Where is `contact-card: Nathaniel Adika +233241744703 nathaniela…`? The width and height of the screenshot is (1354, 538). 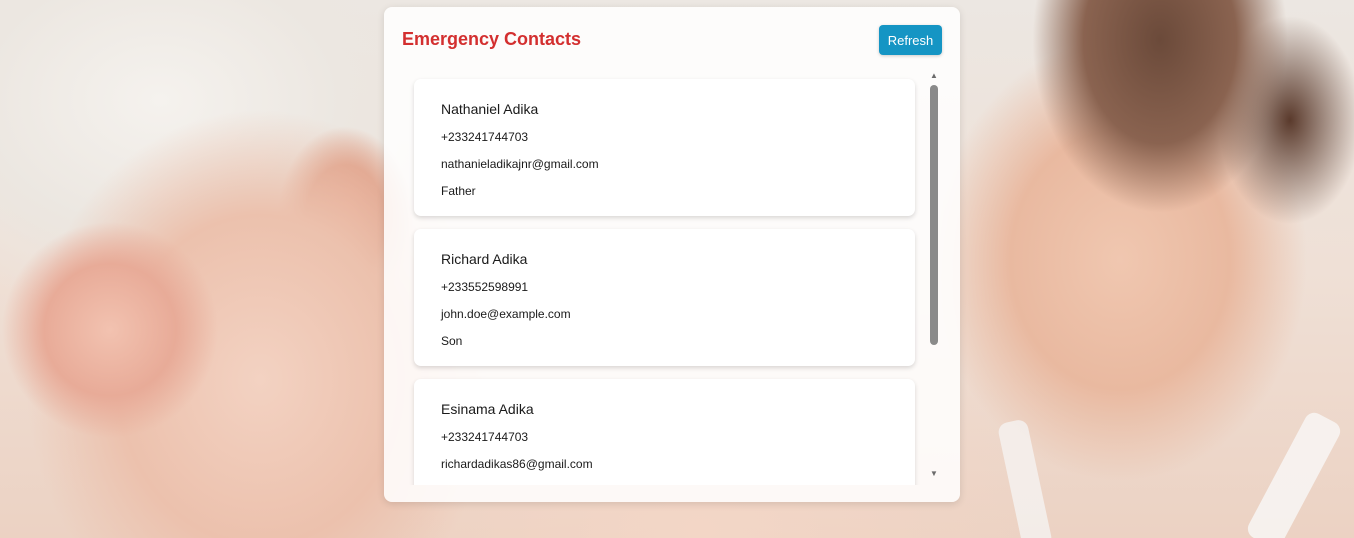 contact-card: Nathaniel Adika +233241744703 nathaniela… is located at coordinates (664, 147).